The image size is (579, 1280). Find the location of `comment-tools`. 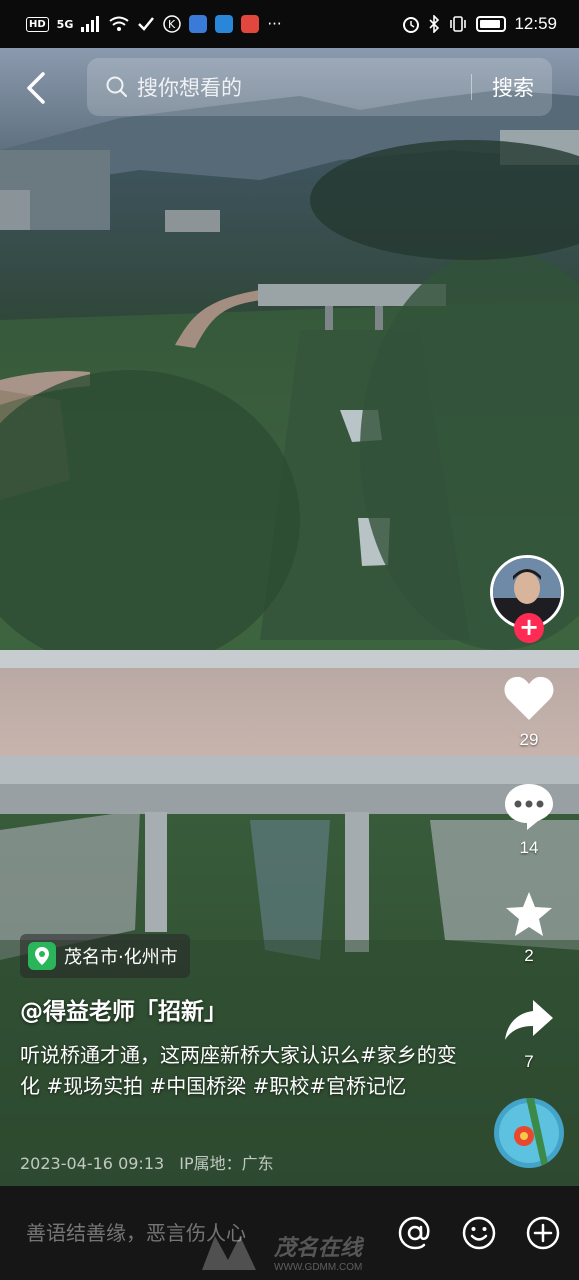

comment-tools is located at coordinates (479, 1233).